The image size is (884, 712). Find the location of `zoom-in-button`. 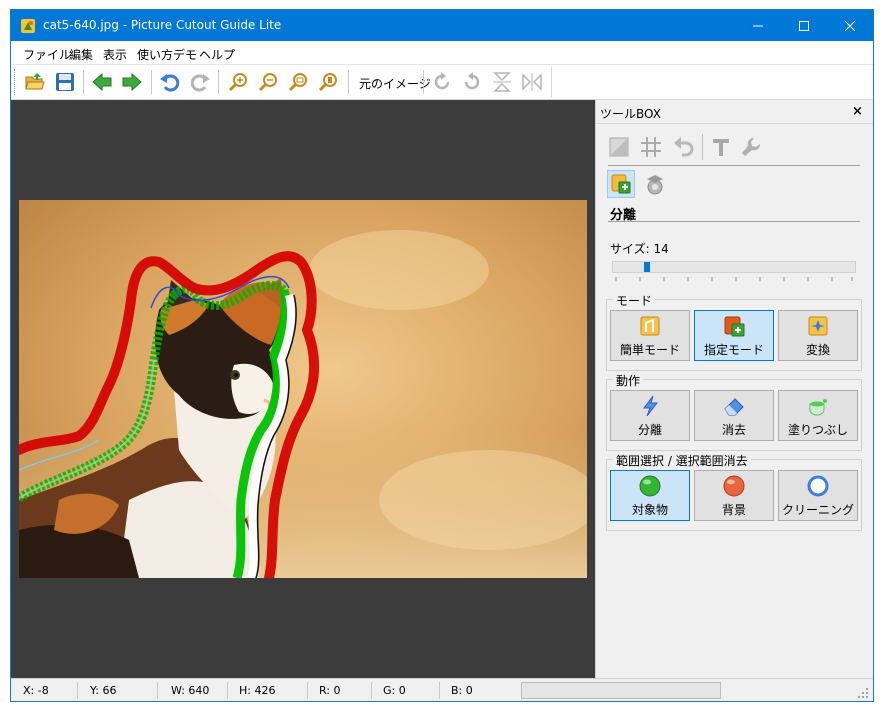

zoom-in-button is located at coordinates (238, 82).